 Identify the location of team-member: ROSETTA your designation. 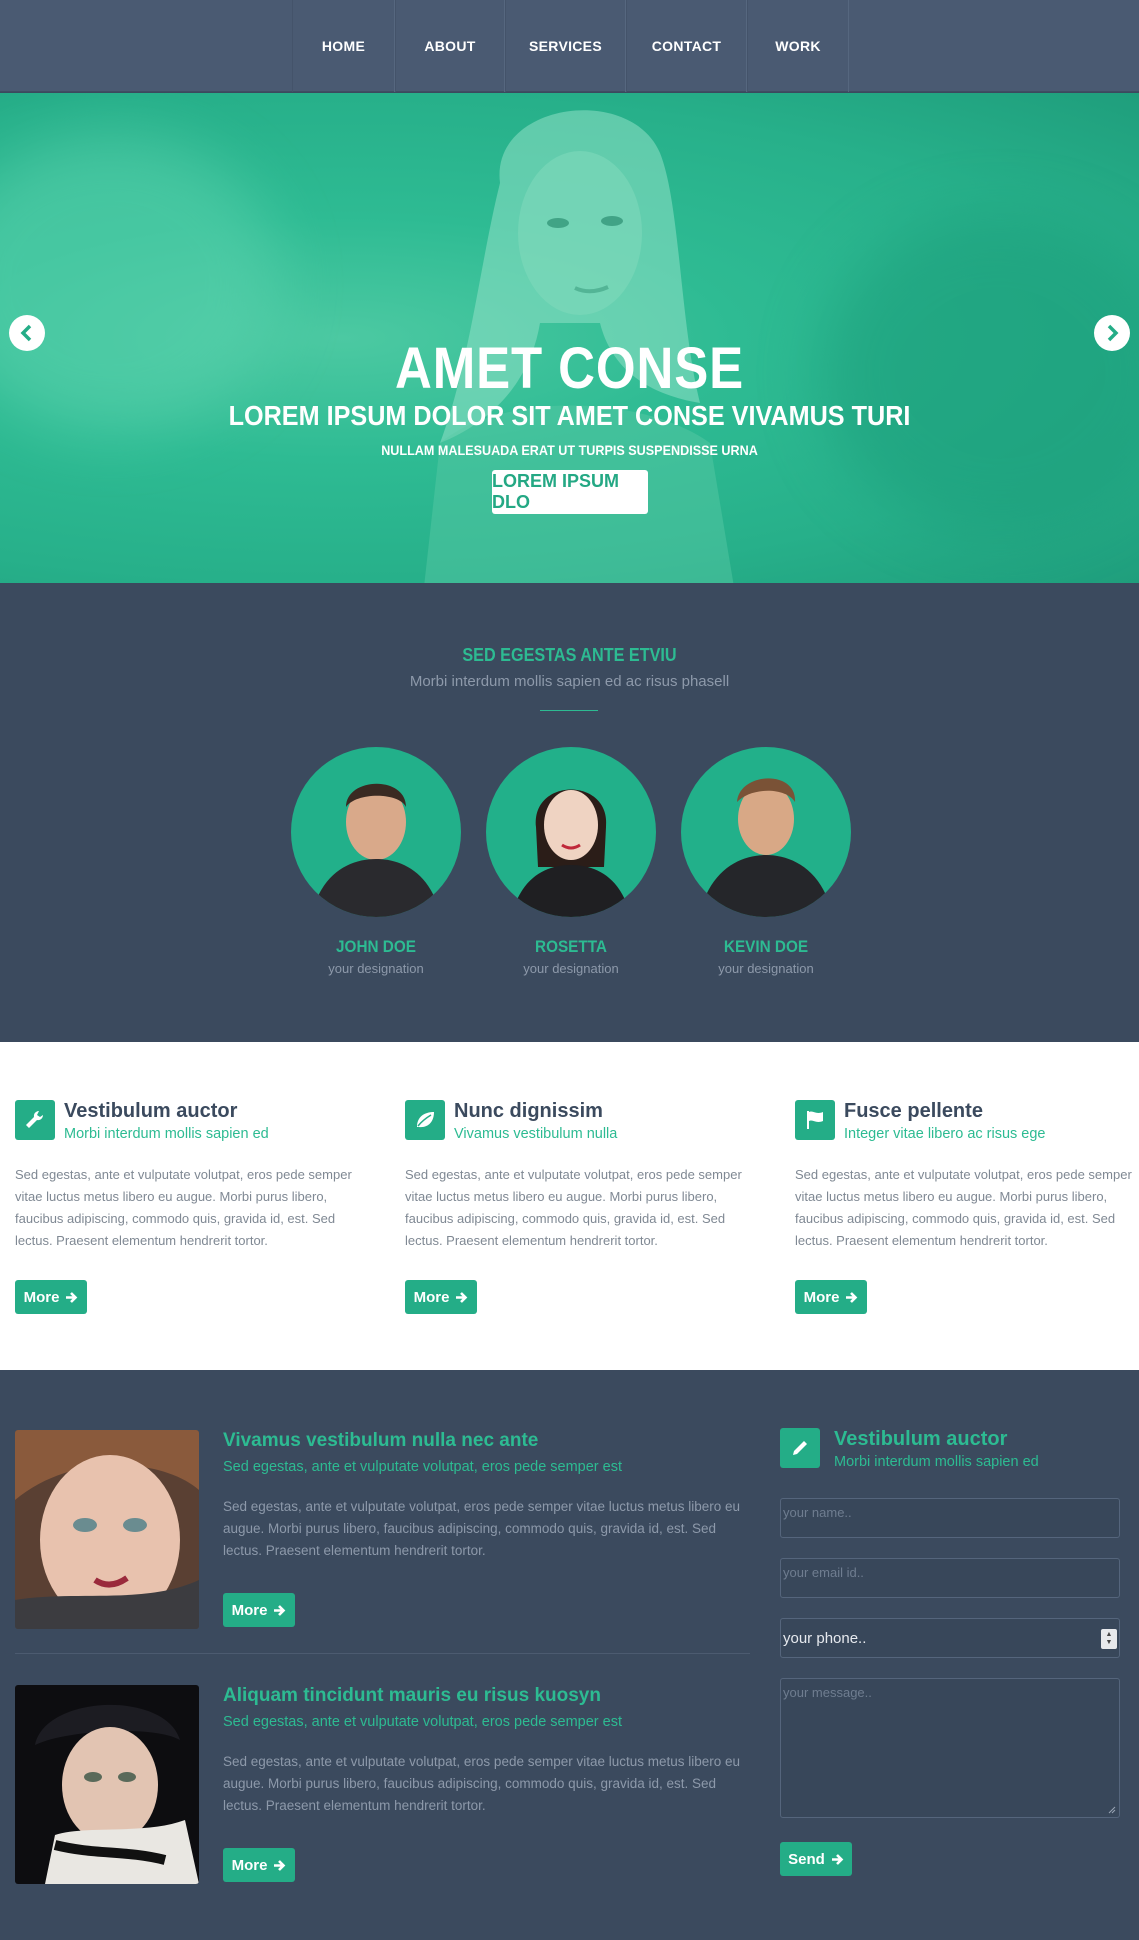
(571, 861).